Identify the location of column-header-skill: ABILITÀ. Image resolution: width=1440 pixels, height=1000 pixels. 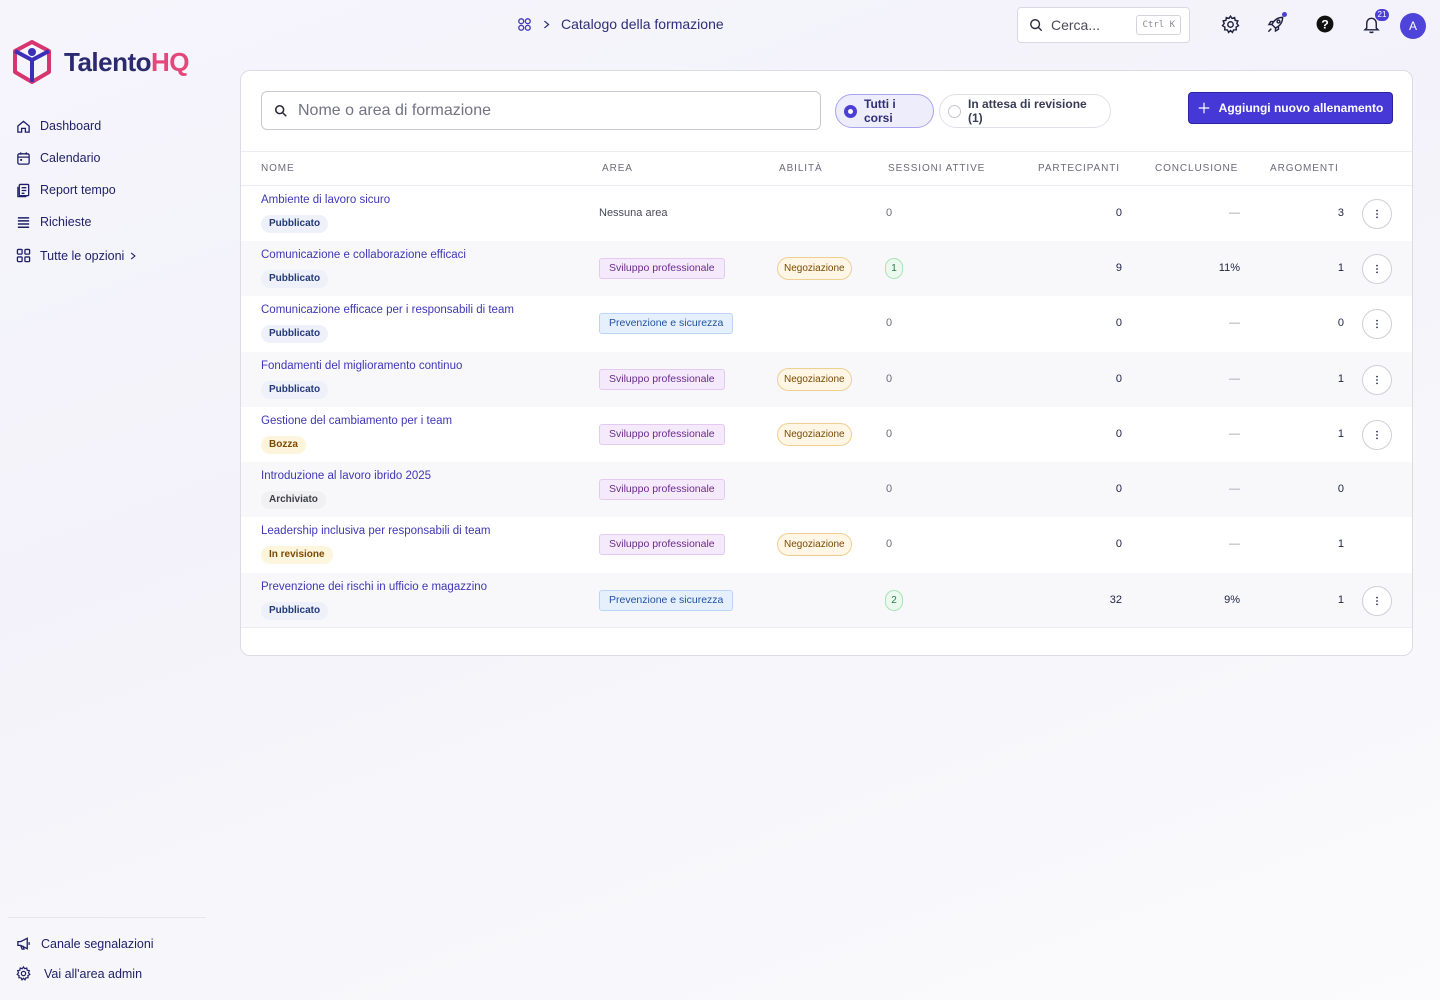
(801, 168).